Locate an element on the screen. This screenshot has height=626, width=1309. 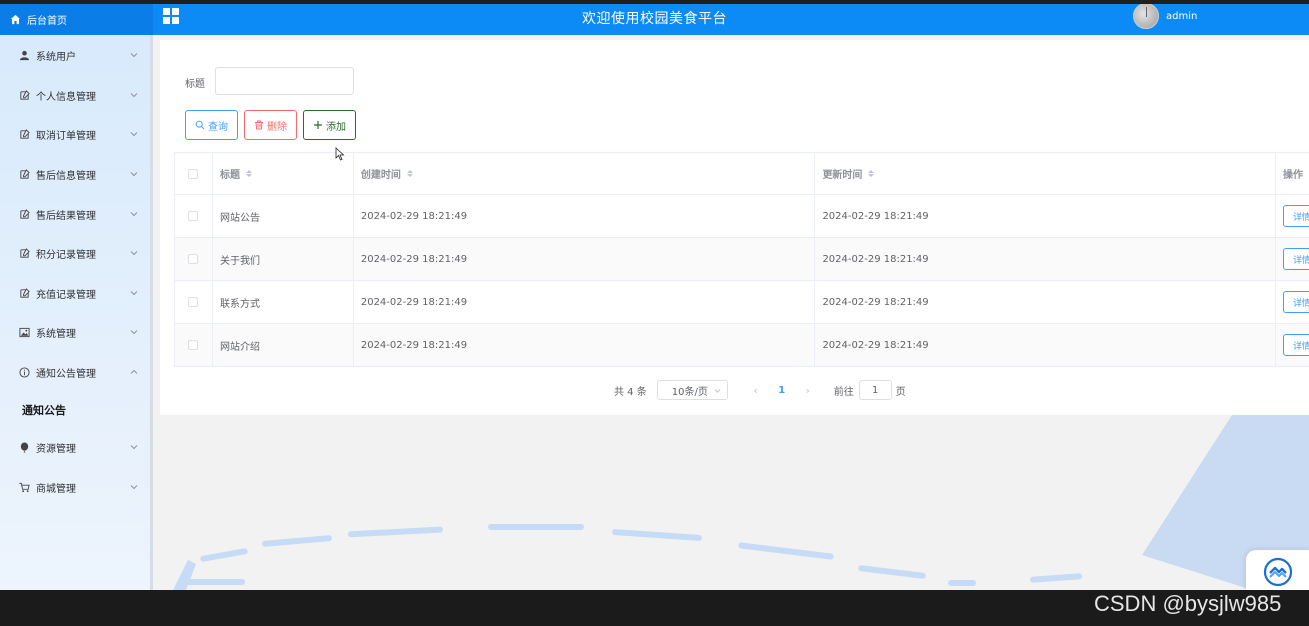
plus-icon is located at coordinates (318, 125).